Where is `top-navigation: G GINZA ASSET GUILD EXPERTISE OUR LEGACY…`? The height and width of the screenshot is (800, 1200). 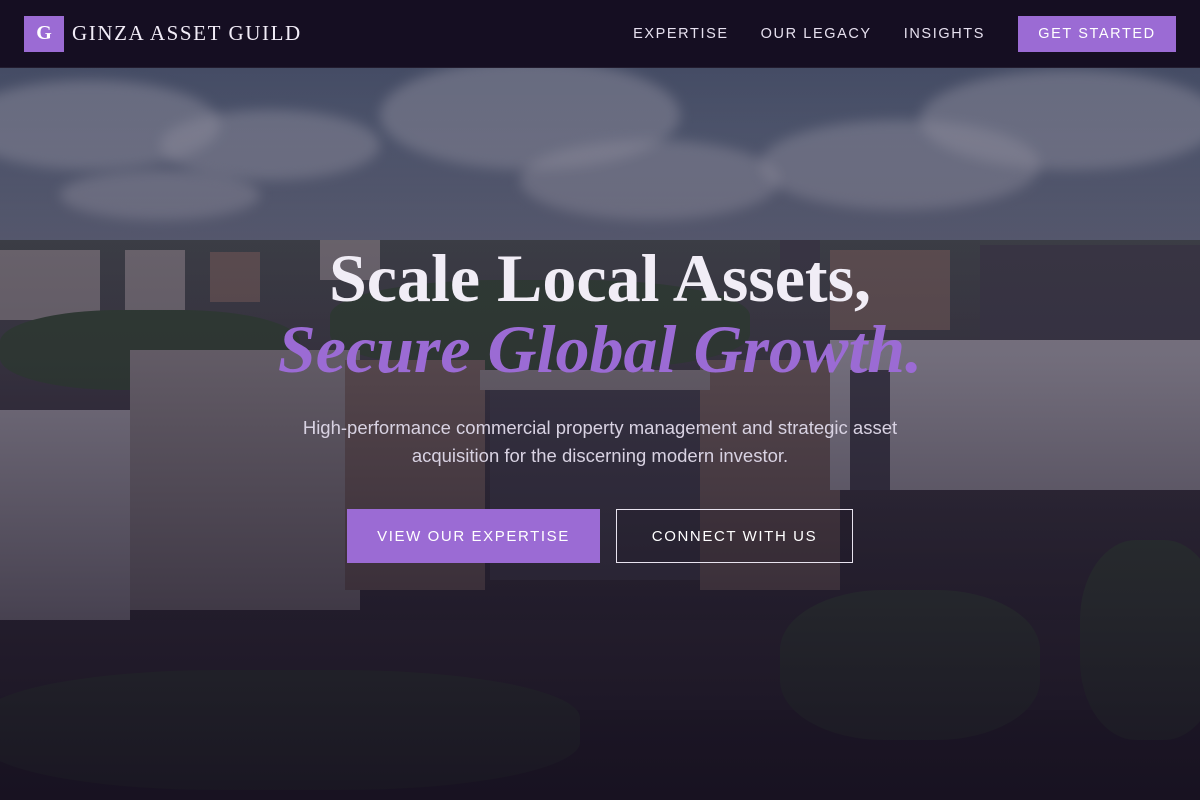 top-navigation: G GINZA ASSET GUILD EXPERTISE OUR LEGACY… is located at coordinates (600, 34).